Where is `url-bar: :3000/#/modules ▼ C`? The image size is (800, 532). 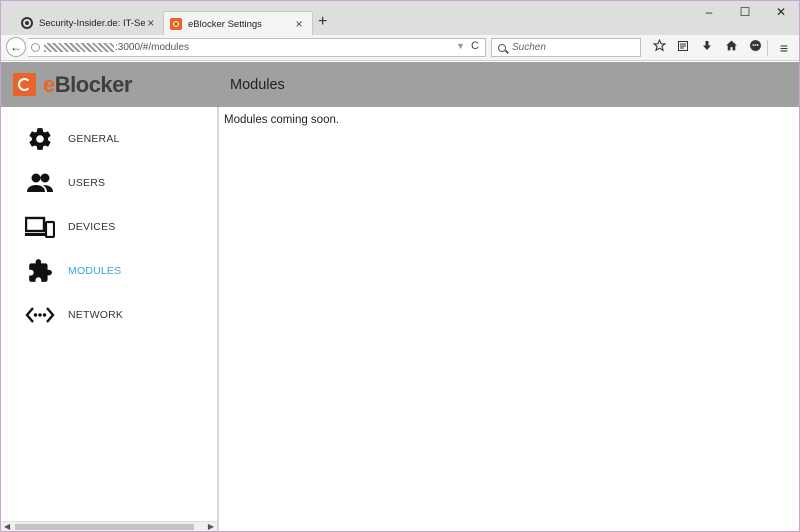
url-bar: :3000/#/modules ▼ C is located at coordinates (257, 47).